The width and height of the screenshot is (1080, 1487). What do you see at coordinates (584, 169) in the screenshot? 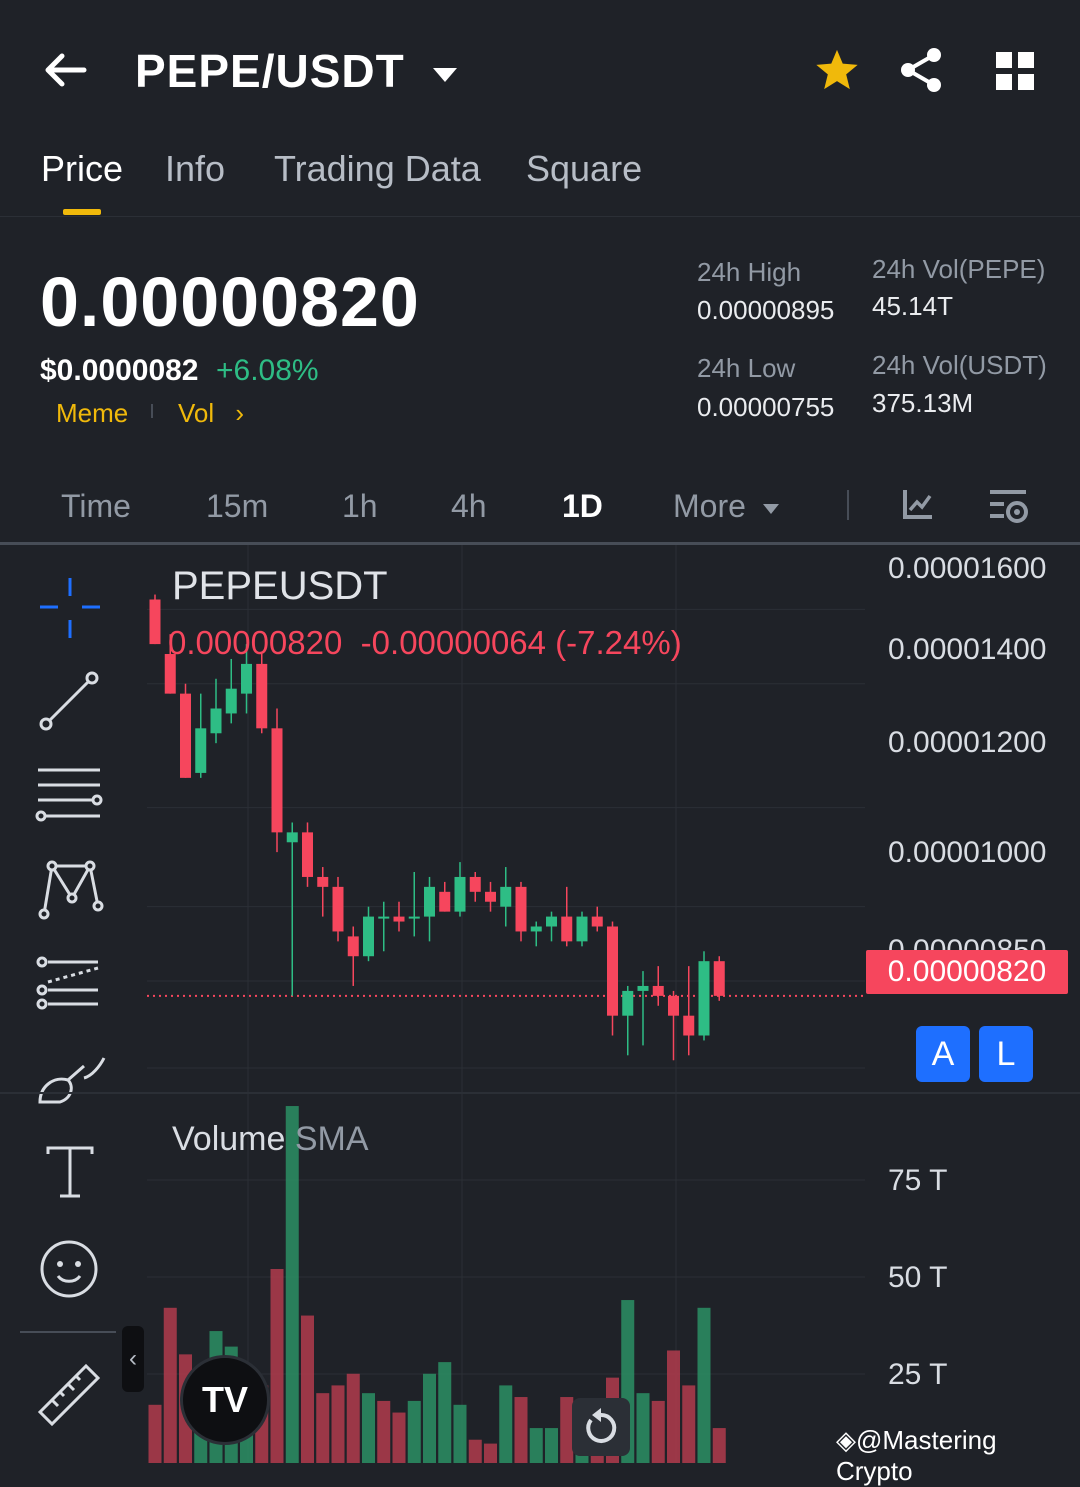
I see `tab-square: Square` at bounding box center [584, 169].